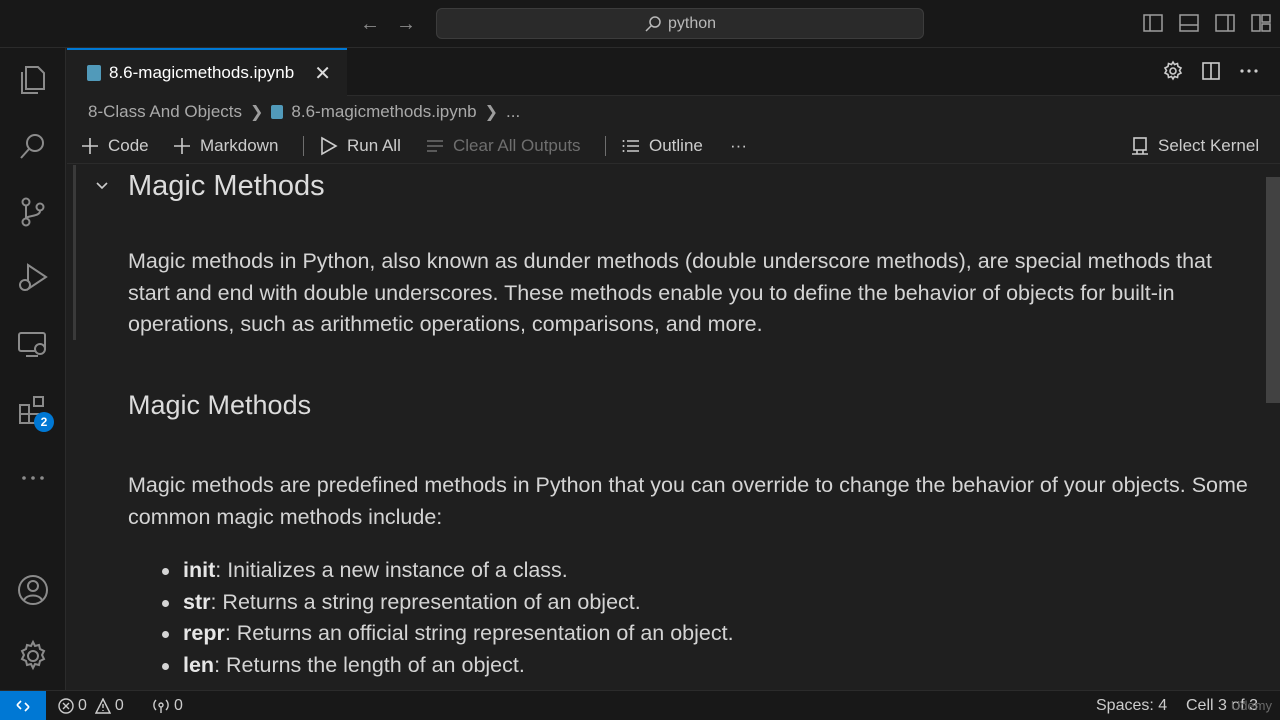 Image resolution: width=1280 pixels, height=720 pixels. What do you see at coordinates (1249, 71) in the screenshot?
I see `more-actions-icon` at bounding box center [1249, 71].